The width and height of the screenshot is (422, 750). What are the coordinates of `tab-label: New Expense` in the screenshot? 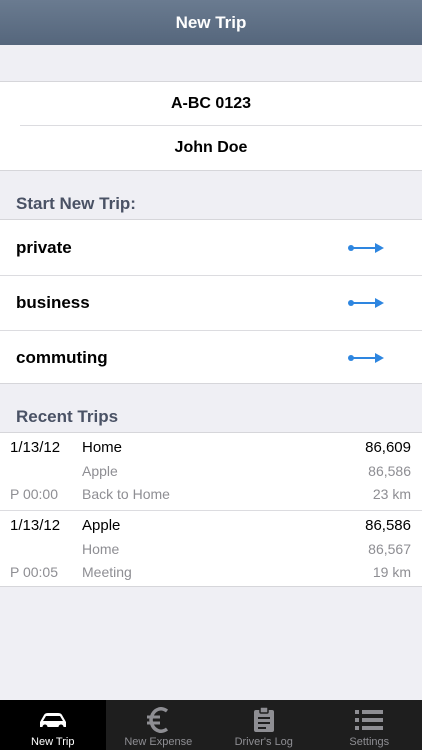 It's located at (158, 742).